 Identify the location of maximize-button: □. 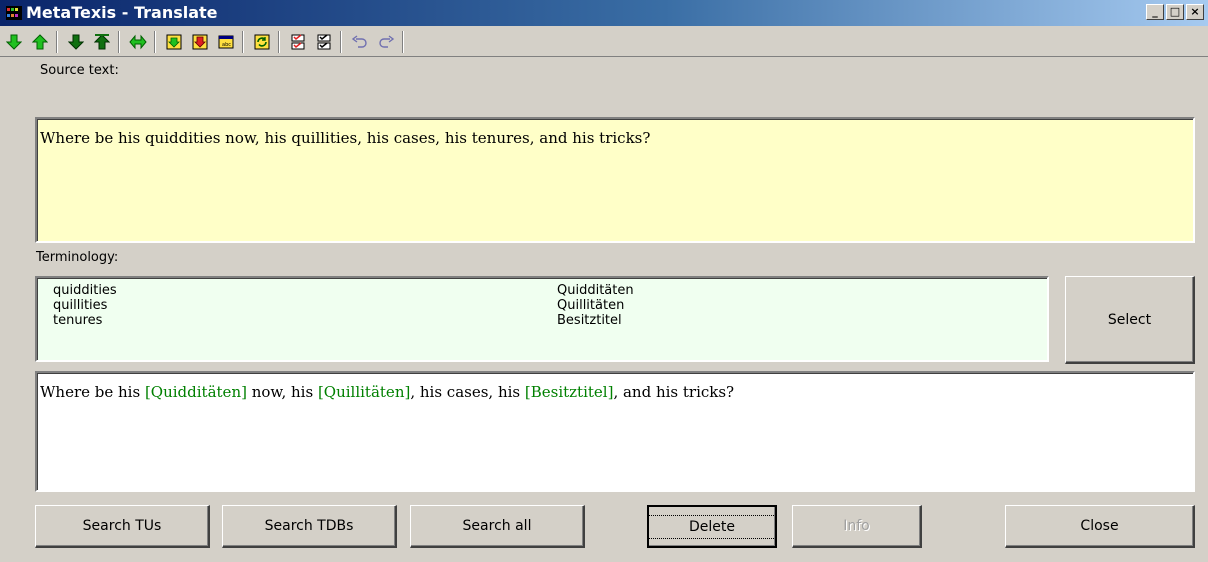
(1175, 12).